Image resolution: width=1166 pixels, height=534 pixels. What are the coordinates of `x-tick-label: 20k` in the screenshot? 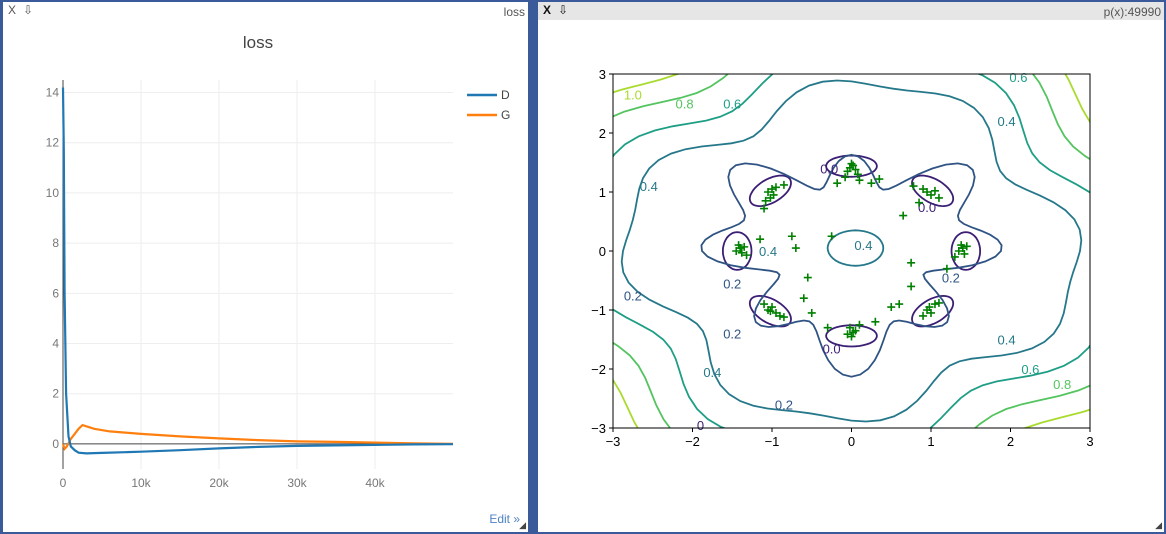 It's located at (219, 483).